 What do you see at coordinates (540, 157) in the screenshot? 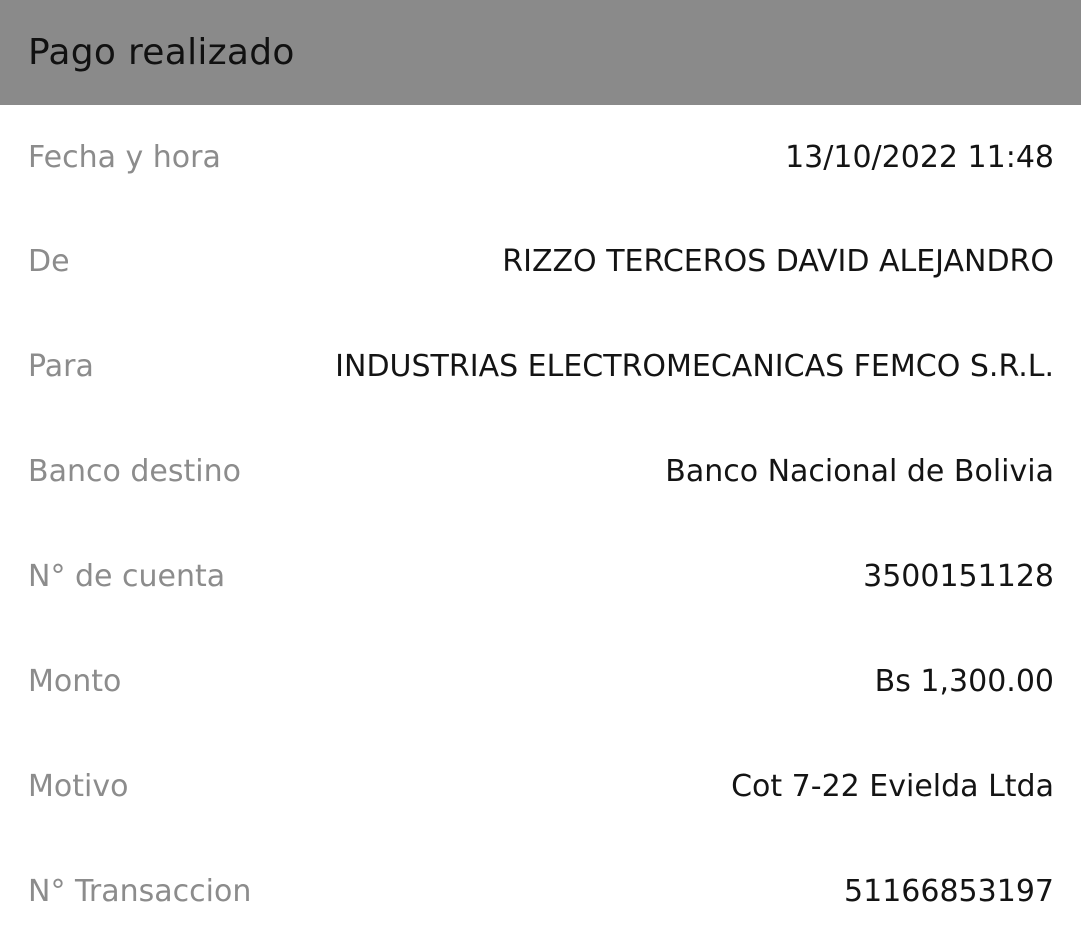
I see `detail-row-fecha-hora: Fecha y hora 13/10/2022 11:48` at bounding box center [540, 157].